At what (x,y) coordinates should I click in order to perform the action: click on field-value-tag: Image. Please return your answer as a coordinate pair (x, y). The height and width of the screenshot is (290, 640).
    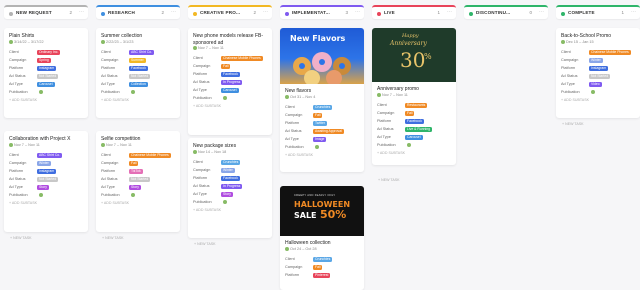
    Looking at the image, I should click on (320, 139).